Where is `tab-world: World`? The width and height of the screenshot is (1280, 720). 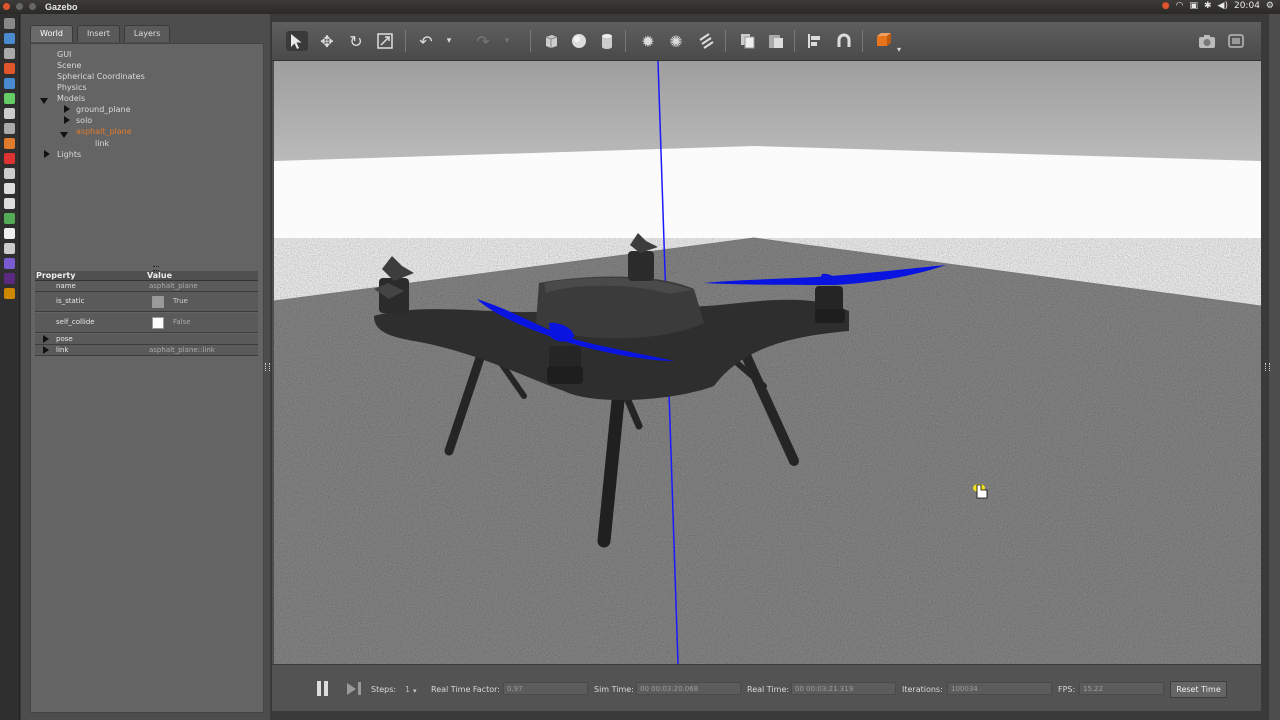
tab-world: World is located at coordinates (51, 33).